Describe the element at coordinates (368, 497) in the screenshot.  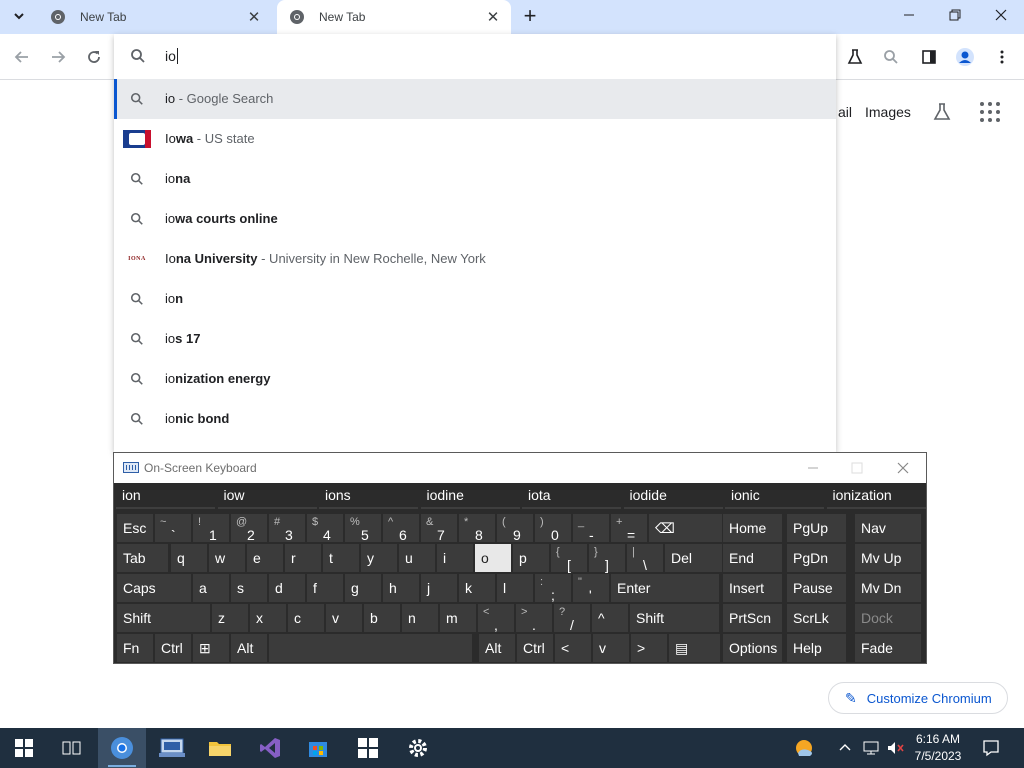
I see `prediction-2: ions` at that location.